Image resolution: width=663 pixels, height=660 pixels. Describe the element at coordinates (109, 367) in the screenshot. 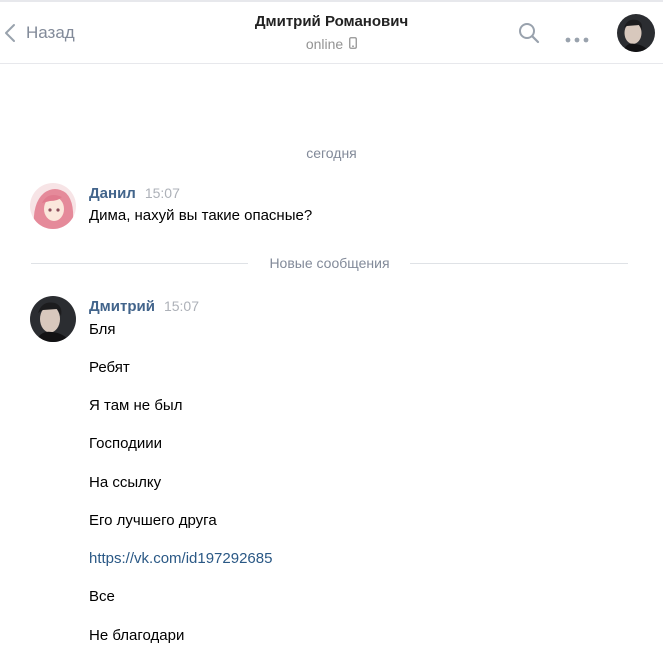

I see `message-text: Ребят` at that location.